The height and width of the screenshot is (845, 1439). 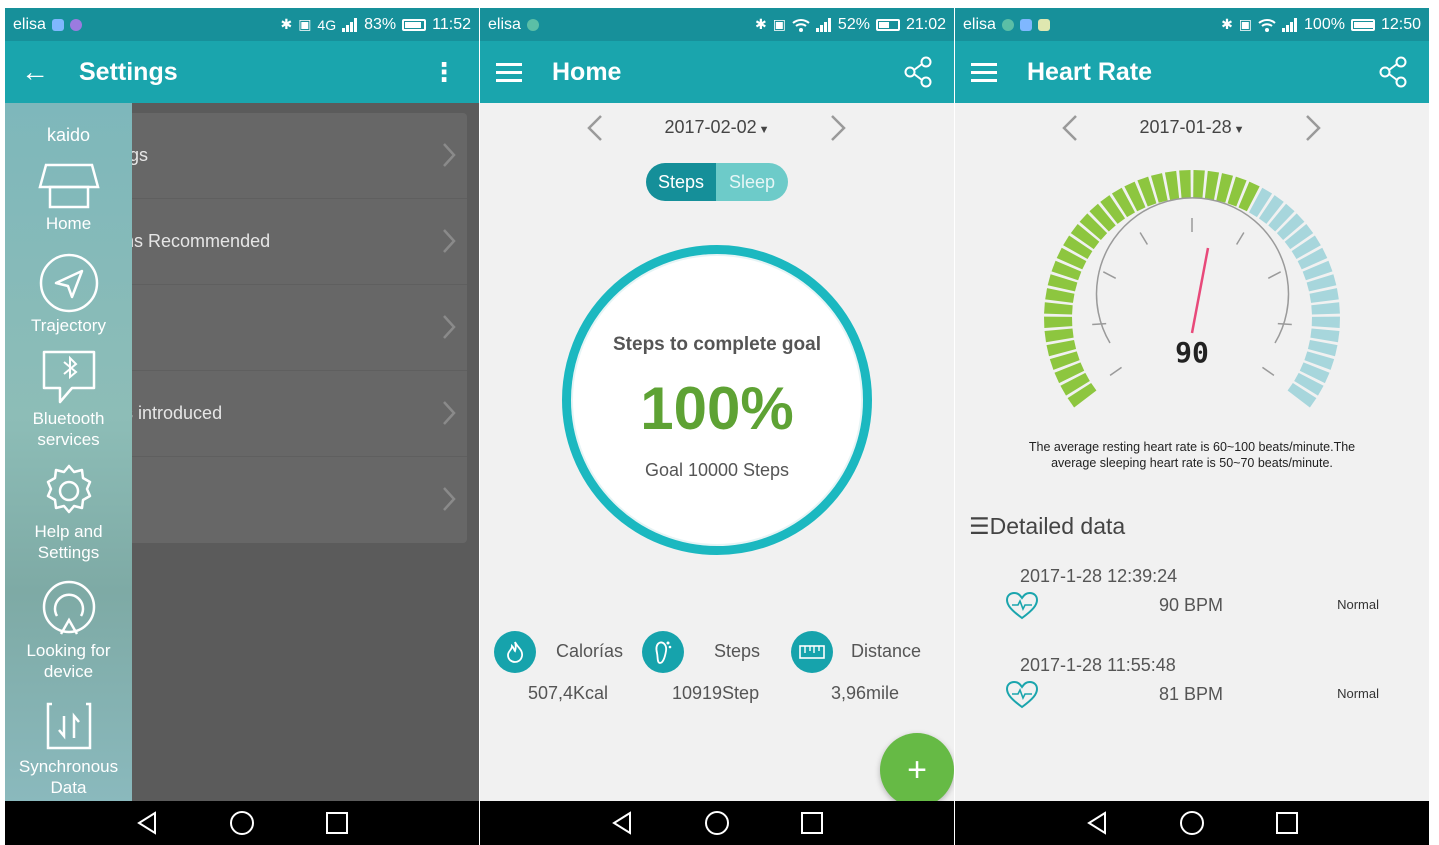 I want to click on list-icon: ☰, so click(x=979, y=526).